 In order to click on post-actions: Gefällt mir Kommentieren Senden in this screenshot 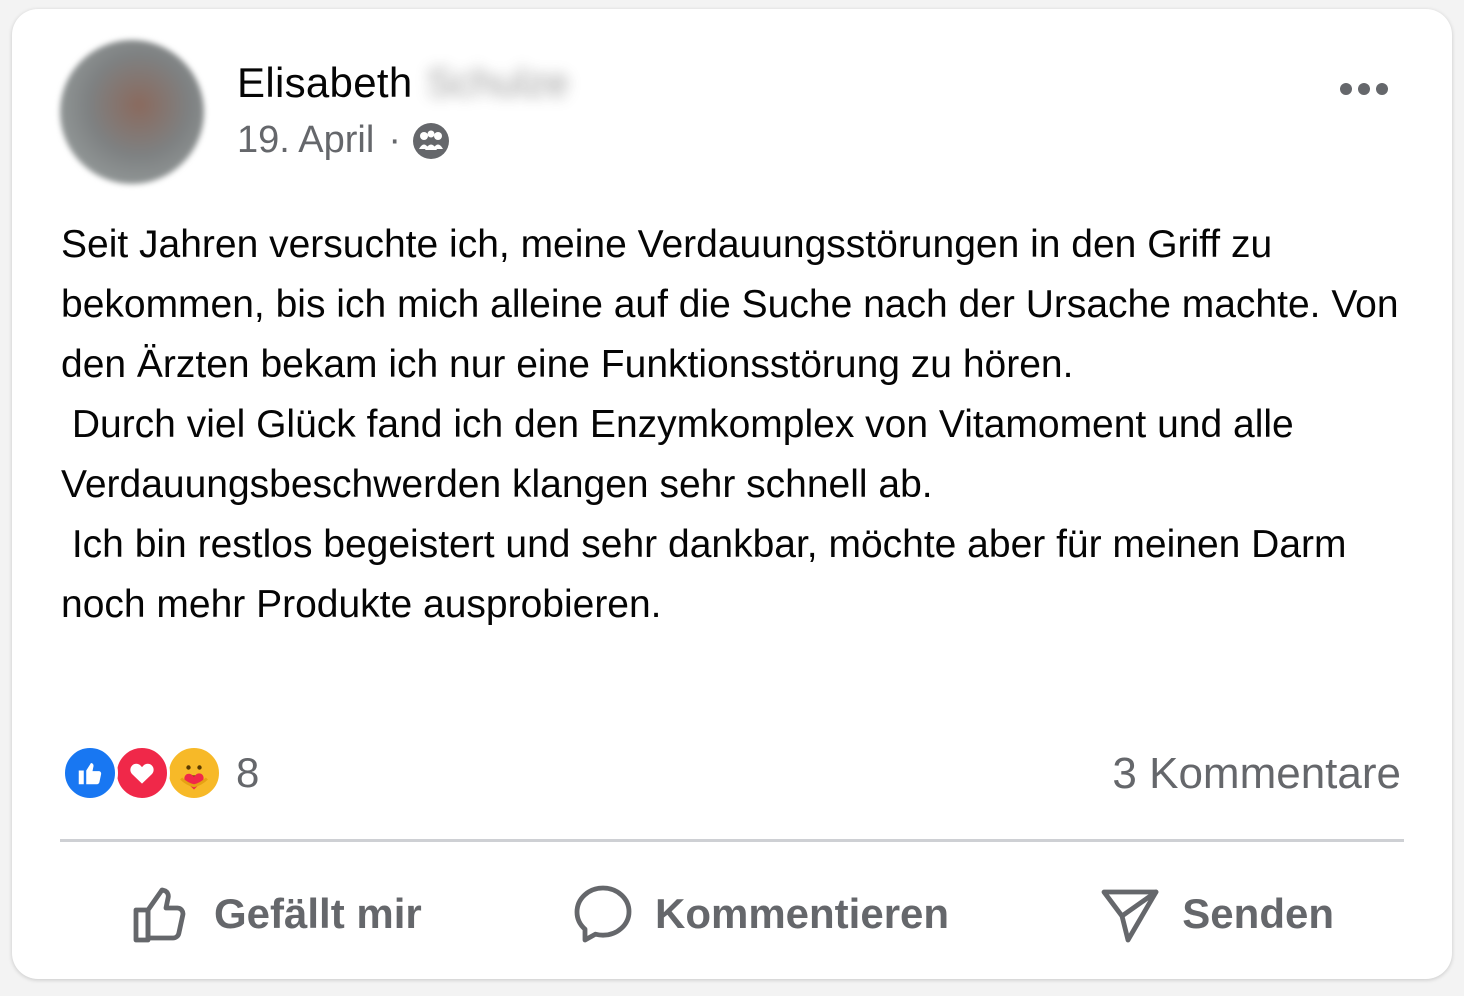, I will do `click(732, 914)`.